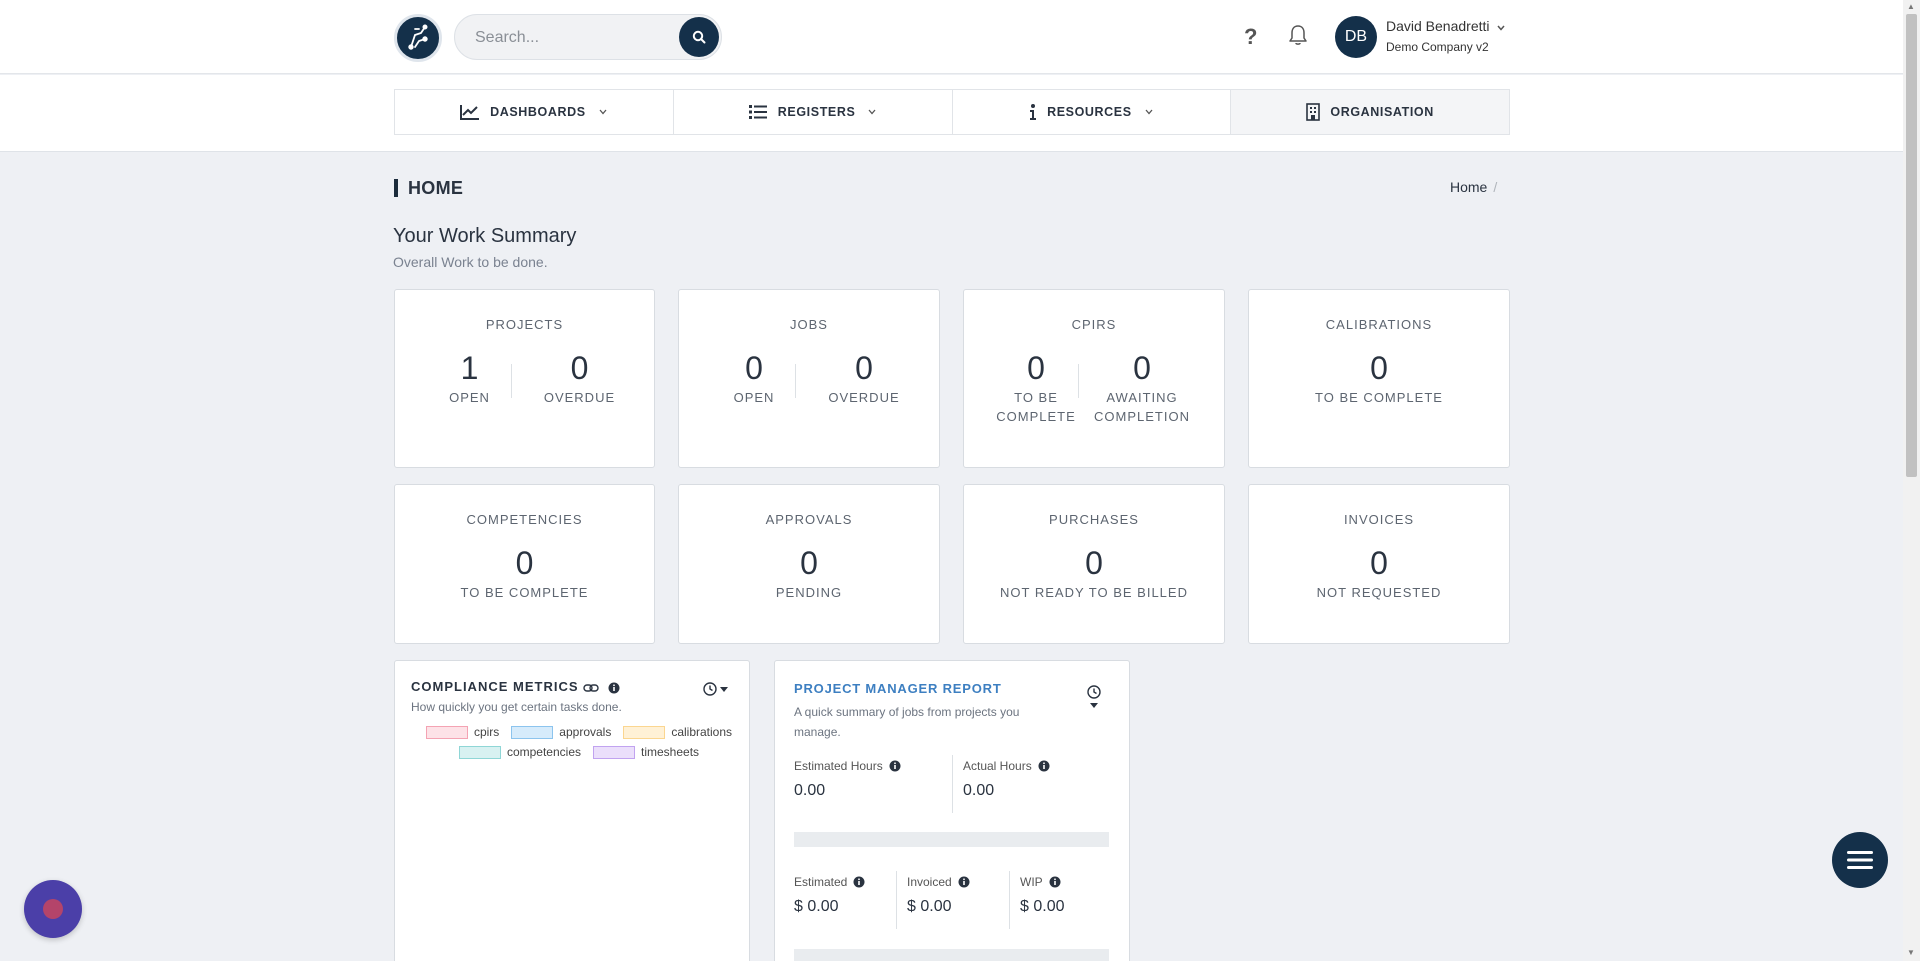 The width and height of the screenshot is (1920, 961). I want to click on purchases-card: PURCHASES 0 NOT READY TO BE BILLED, so click(1094, 564).